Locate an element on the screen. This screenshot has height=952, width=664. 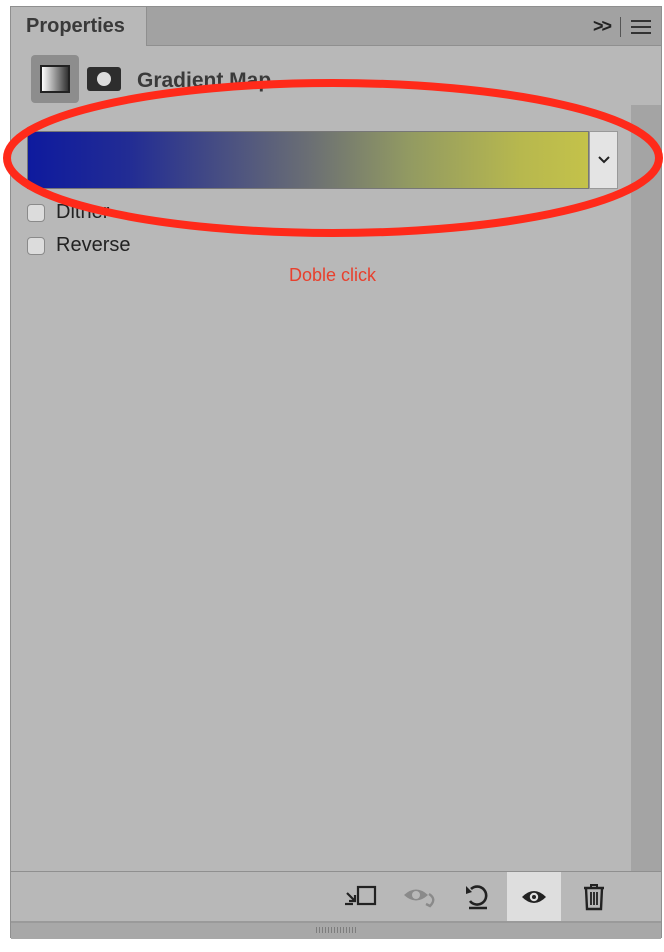
adjustment-header: Gradient Map is located at coordinates (331, 80).